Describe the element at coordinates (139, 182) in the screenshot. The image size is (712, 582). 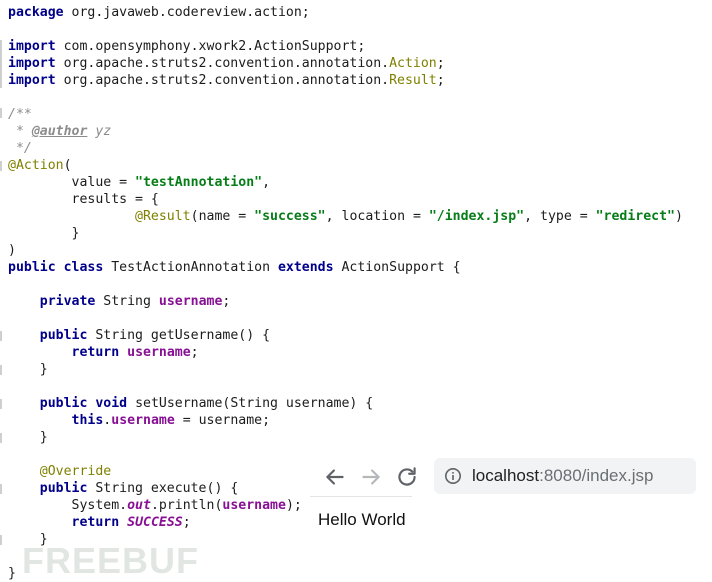
I see `code-line-value: value = "testAnnotation",` at that location.